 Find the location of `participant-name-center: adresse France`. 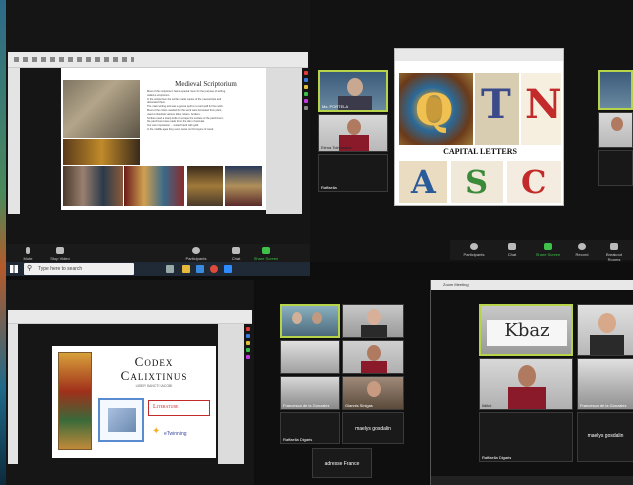

participant-name-center: adresse France is located at coordinates (342, 464).